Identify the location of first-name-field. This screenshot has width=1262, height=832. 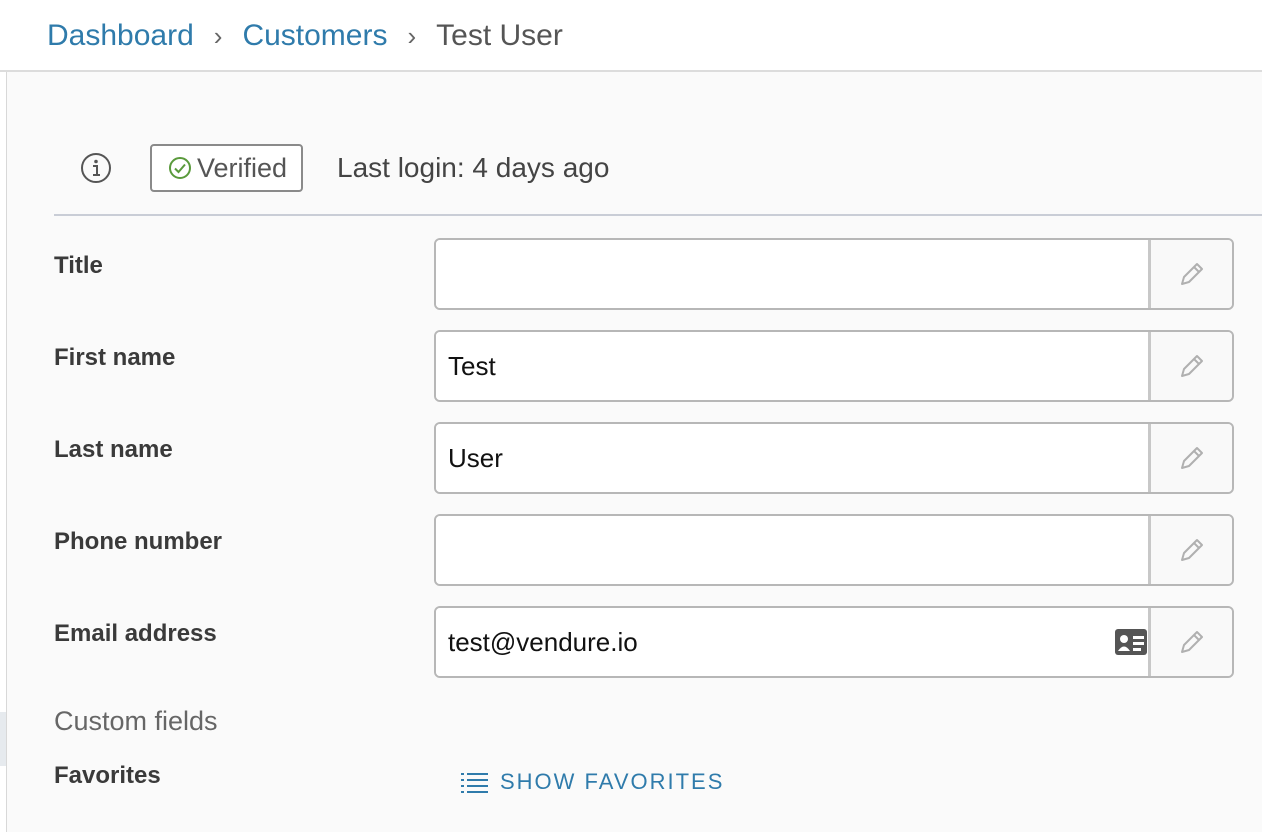
(834, 366).